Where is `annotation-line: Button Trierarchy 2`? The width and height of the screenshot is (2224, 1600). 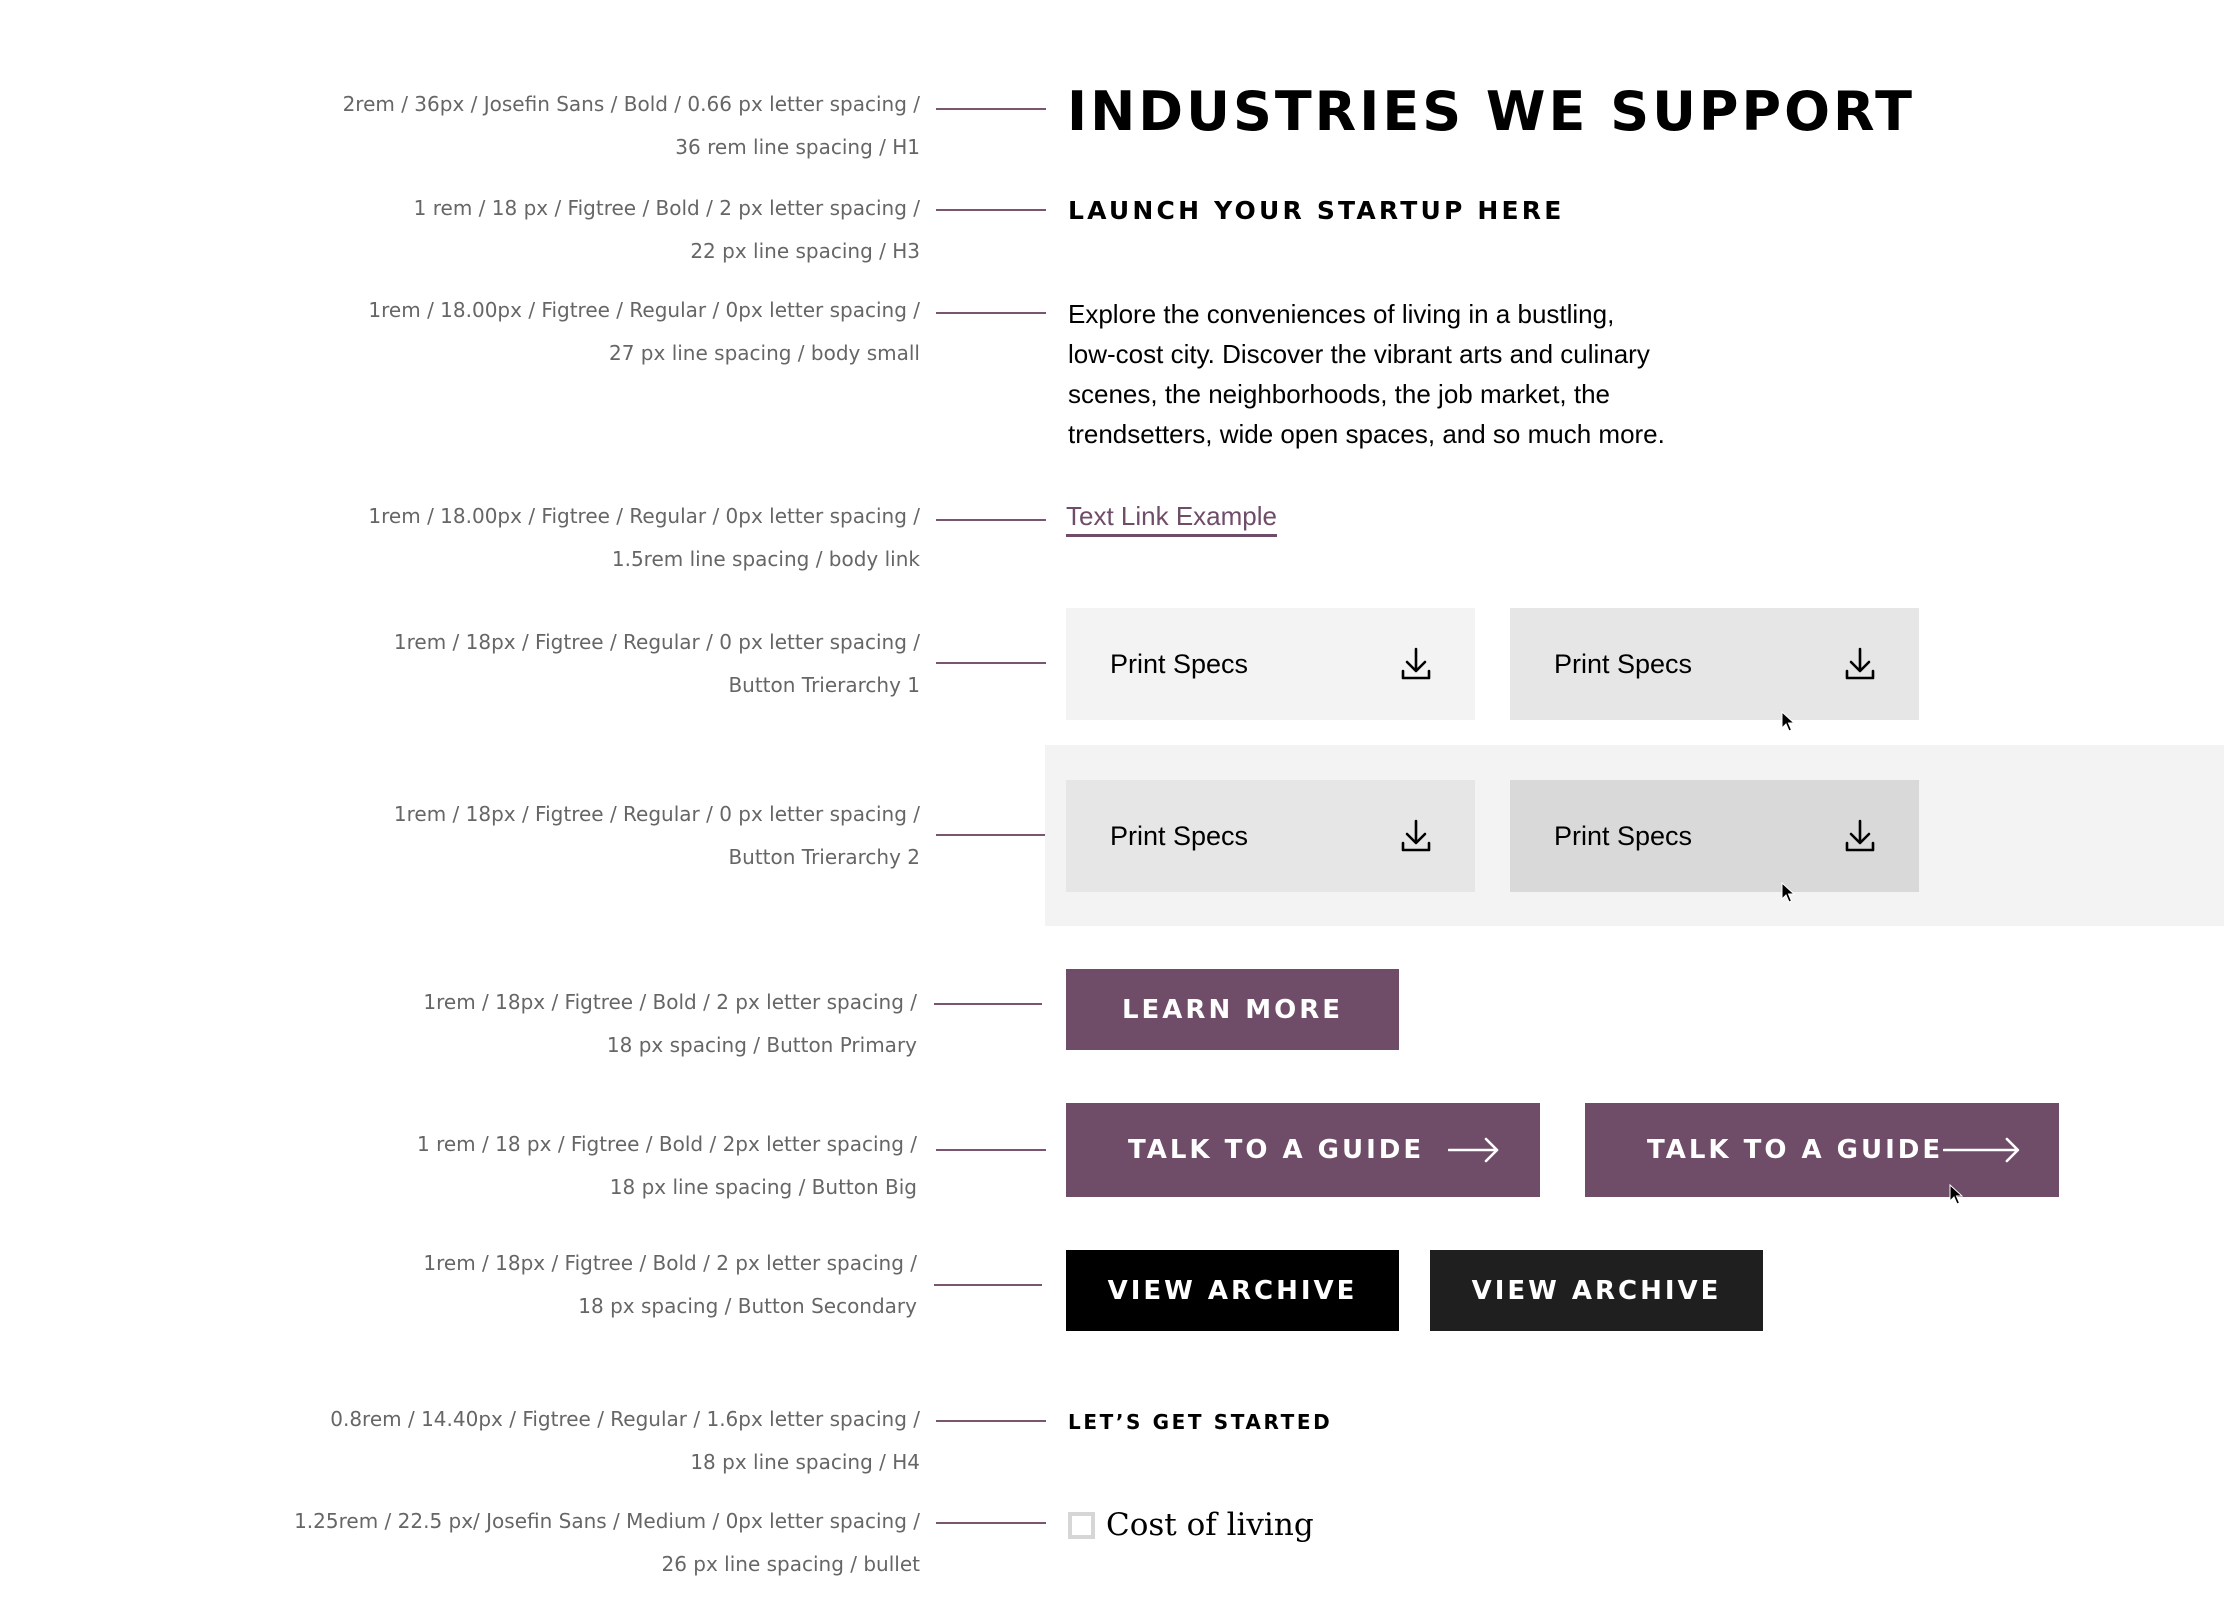 annotation-line: Button Trierarchy 2 is located at coordinates (824, 857).